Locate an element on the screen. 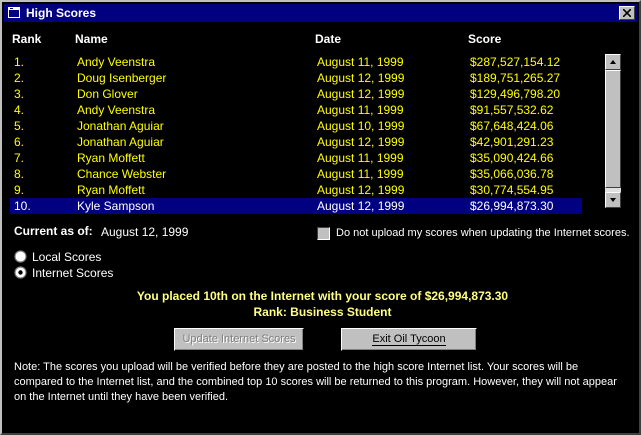 The width and height of the screenshot is (641, 435). column-header-rank: Rank is located at coordinates (27, 39).